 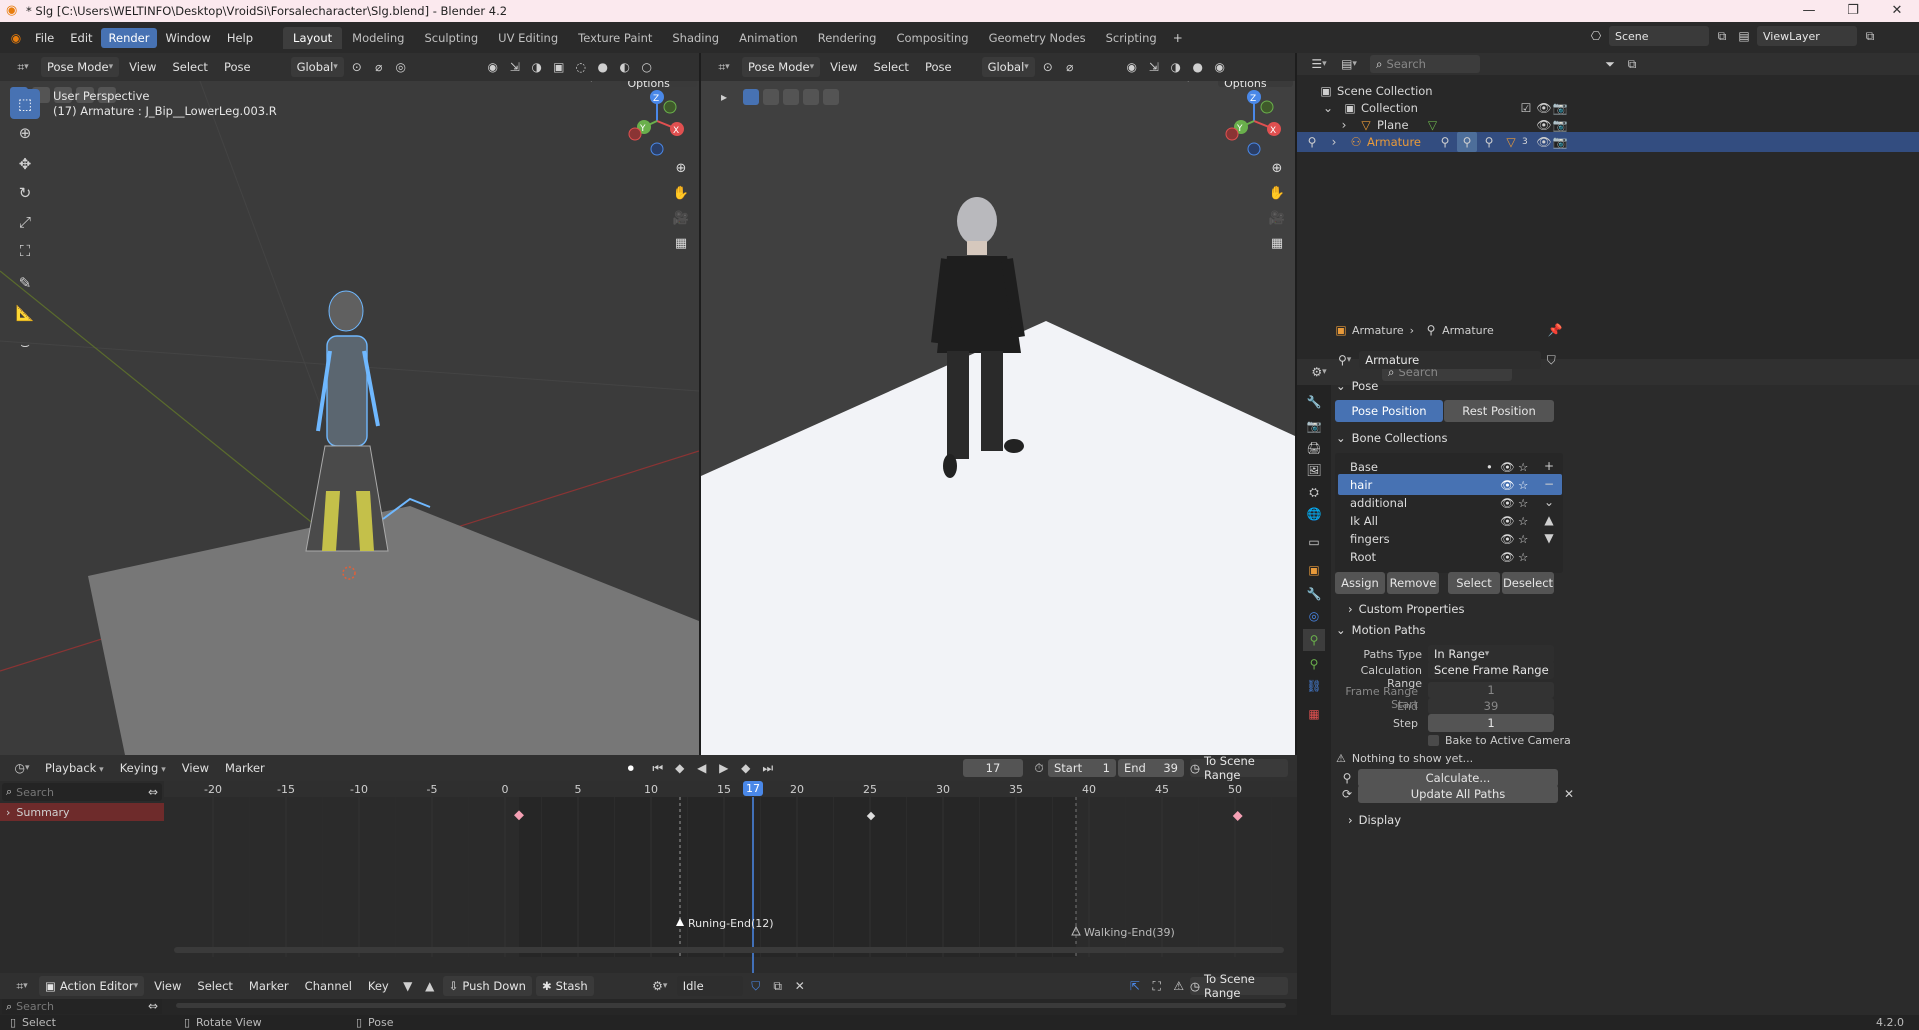 I want to click on tab-animation: Animation, so click(x=768, y=38).